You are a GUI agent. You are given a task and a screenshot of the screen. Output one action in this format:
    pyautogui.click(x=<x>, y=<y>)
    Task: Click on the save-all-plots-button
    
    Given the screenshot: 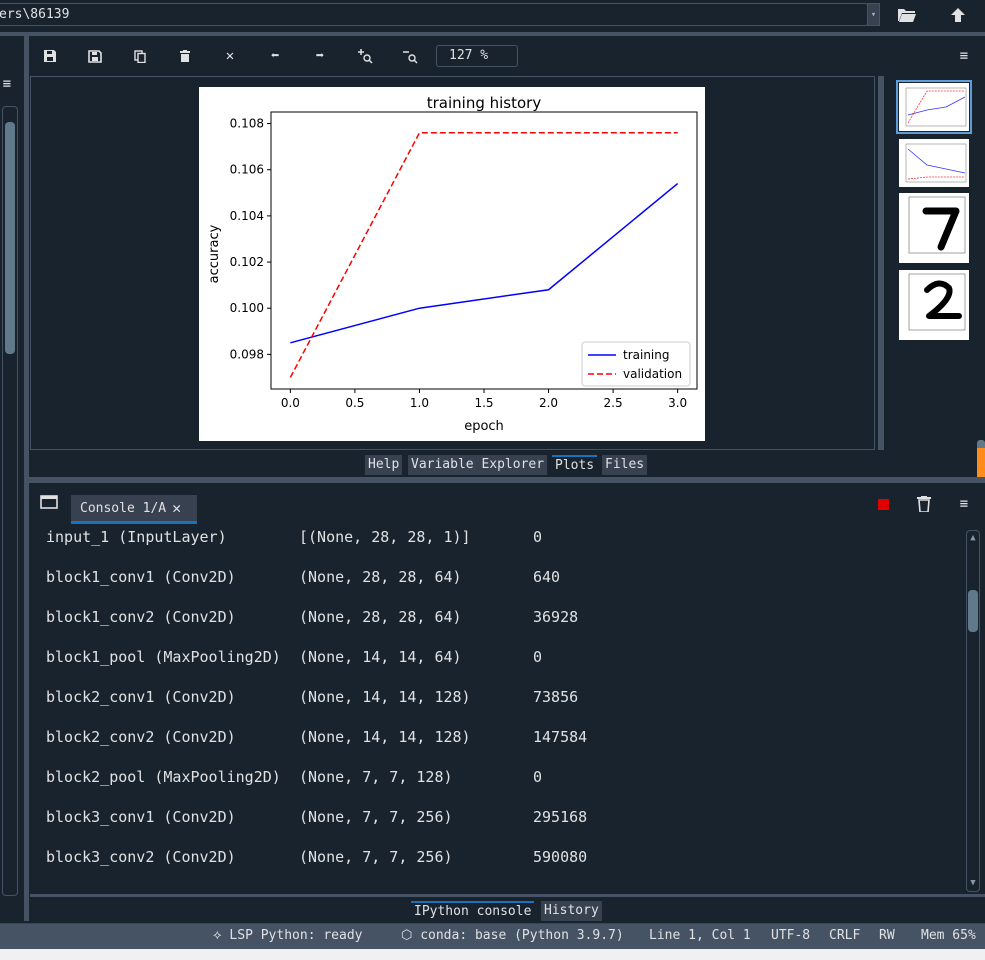 What is the action you would take?
    pyautogui.click(x=95, y=56)
    